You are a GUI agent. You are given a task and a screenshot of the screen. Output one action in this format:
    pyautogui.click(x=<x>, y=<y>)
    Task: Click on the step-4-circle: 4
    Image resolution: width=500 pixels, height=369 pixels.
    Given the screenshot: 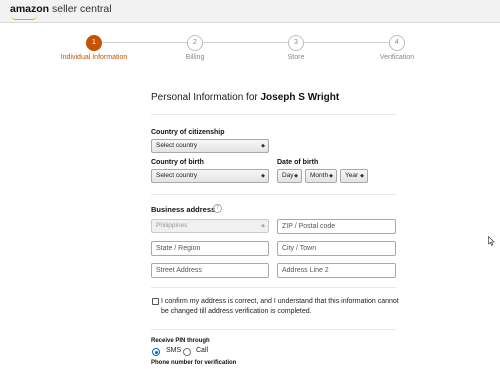 What is the action you would take?
    pyautogui.click(x=397, y=43)
    